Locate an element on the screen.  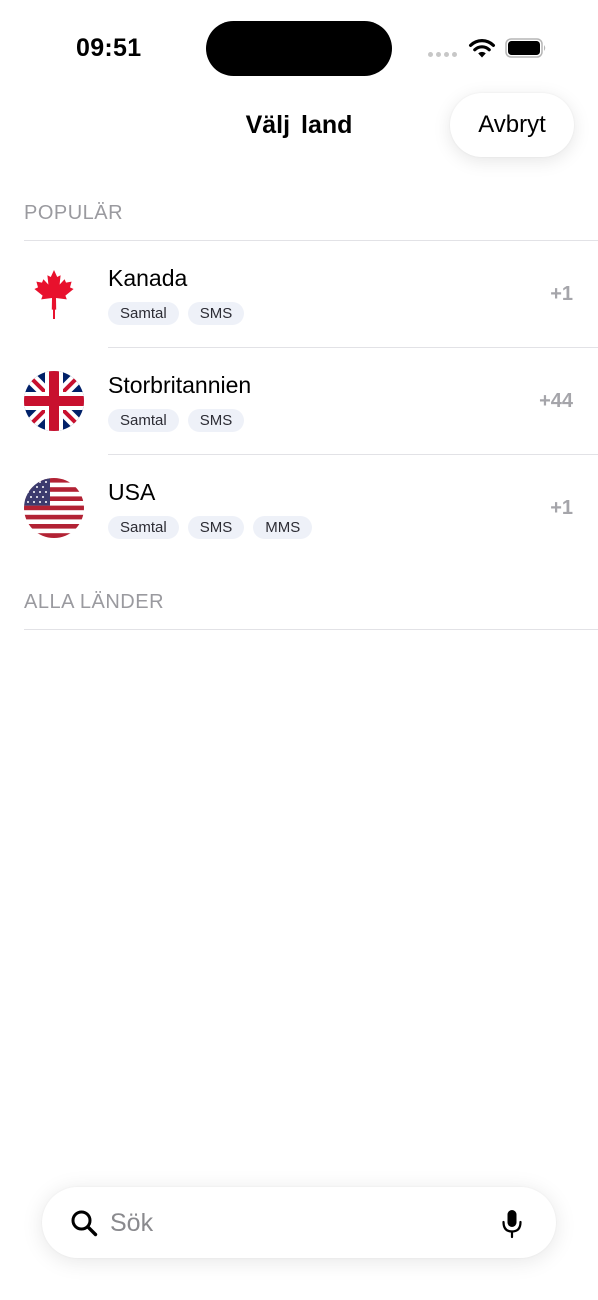
dynamic-island is located at coordinates (299, 48).